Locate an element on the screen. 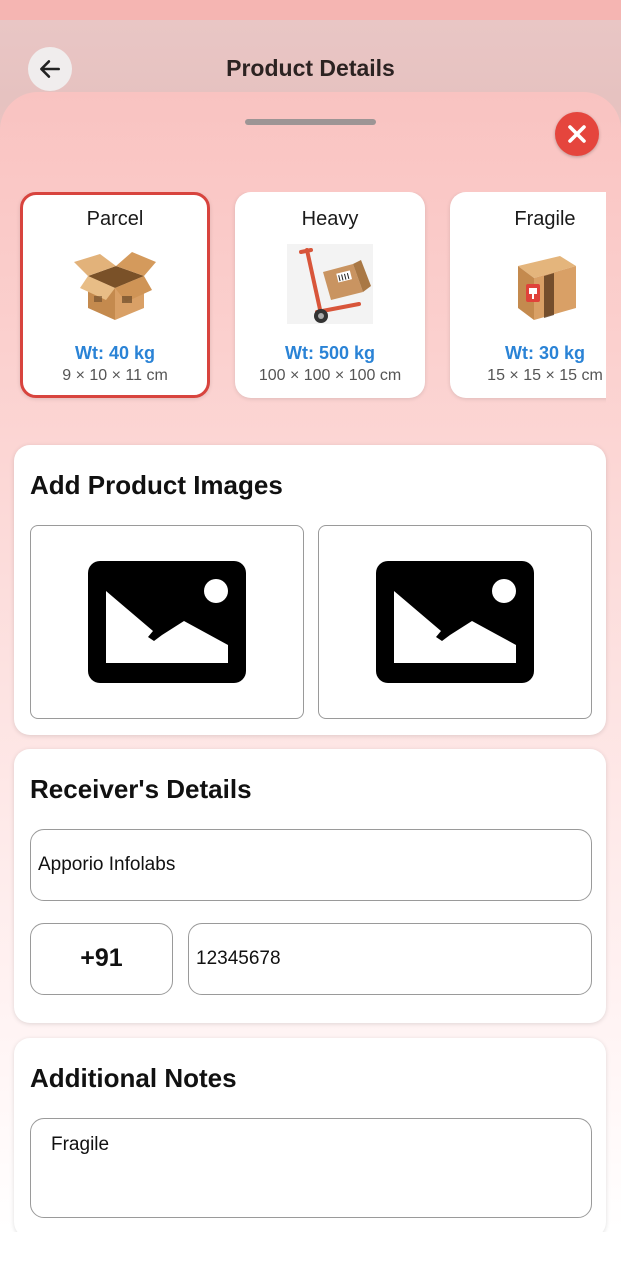 This screenshot has height=1280, width=621. package-dimensions: 9 × 10 × 11 cm is located at coordinates (115, 375).